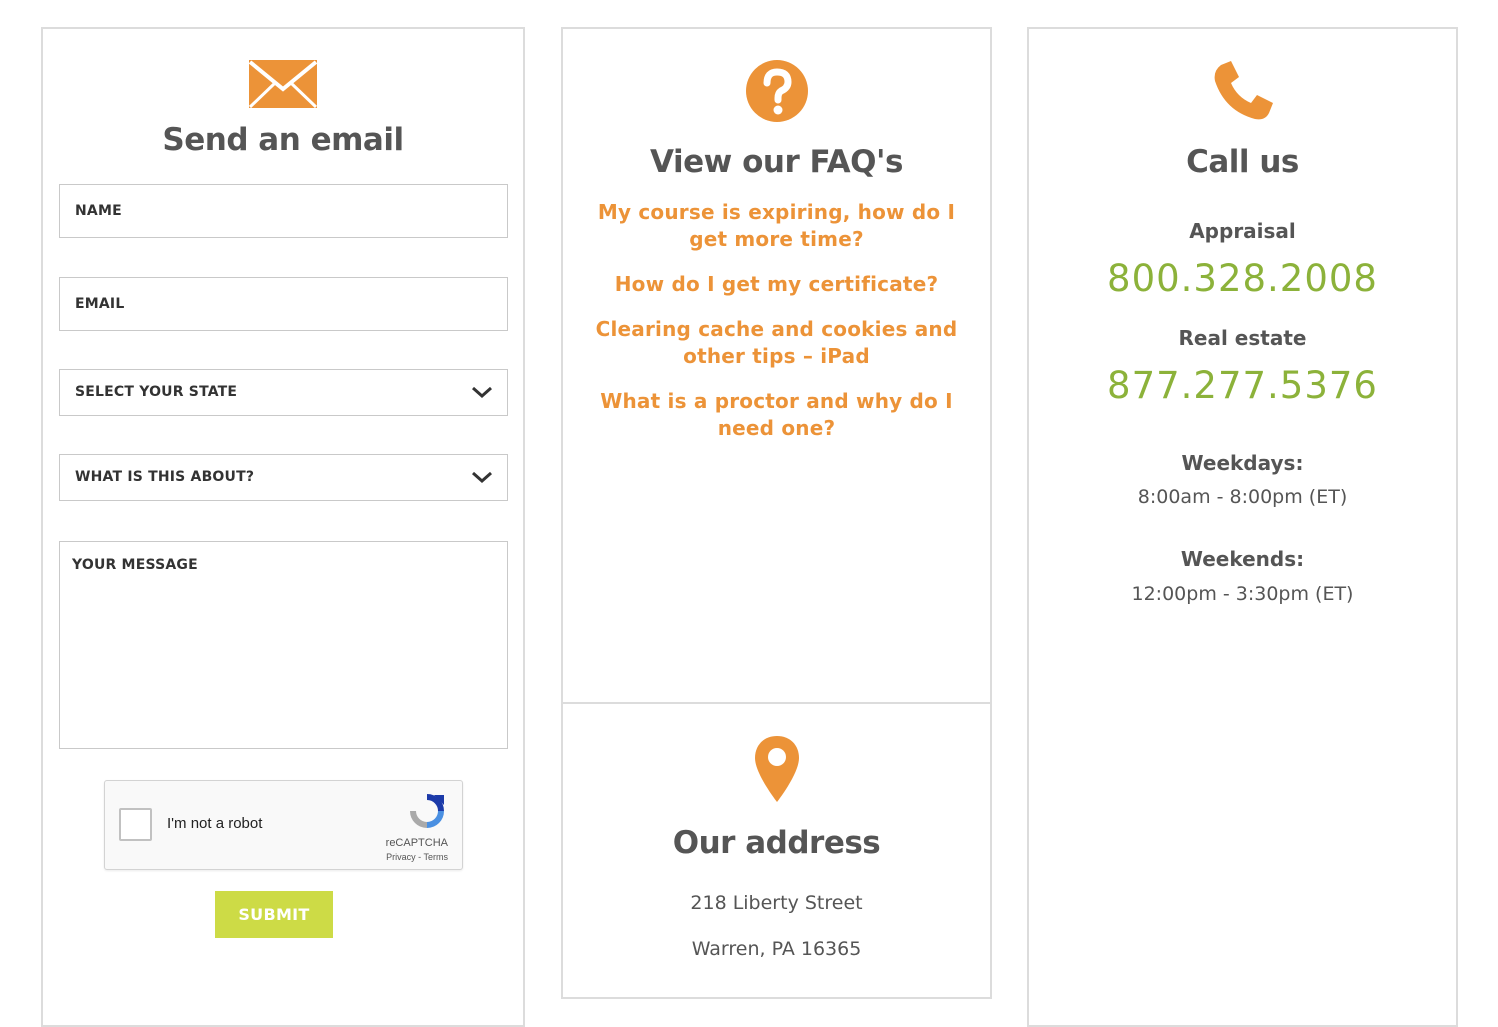  I want to click on message-textarea: YOUR MESSAGE, so click(283, 645).